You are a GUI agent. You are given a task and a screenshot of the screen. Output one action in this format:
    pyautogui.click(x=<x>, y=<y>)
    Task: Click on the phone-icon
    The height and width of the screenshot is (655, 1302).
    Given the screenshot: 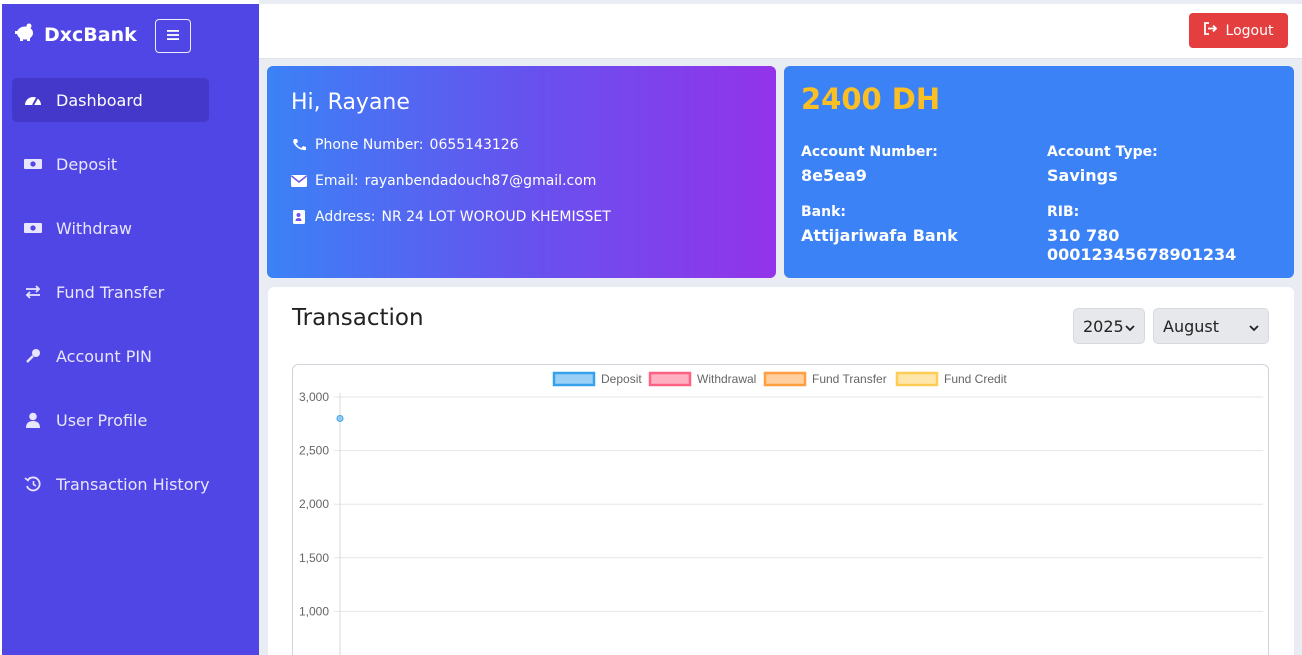 What is the action you would take?
    pyautogui.click(x=300, y=145)
    